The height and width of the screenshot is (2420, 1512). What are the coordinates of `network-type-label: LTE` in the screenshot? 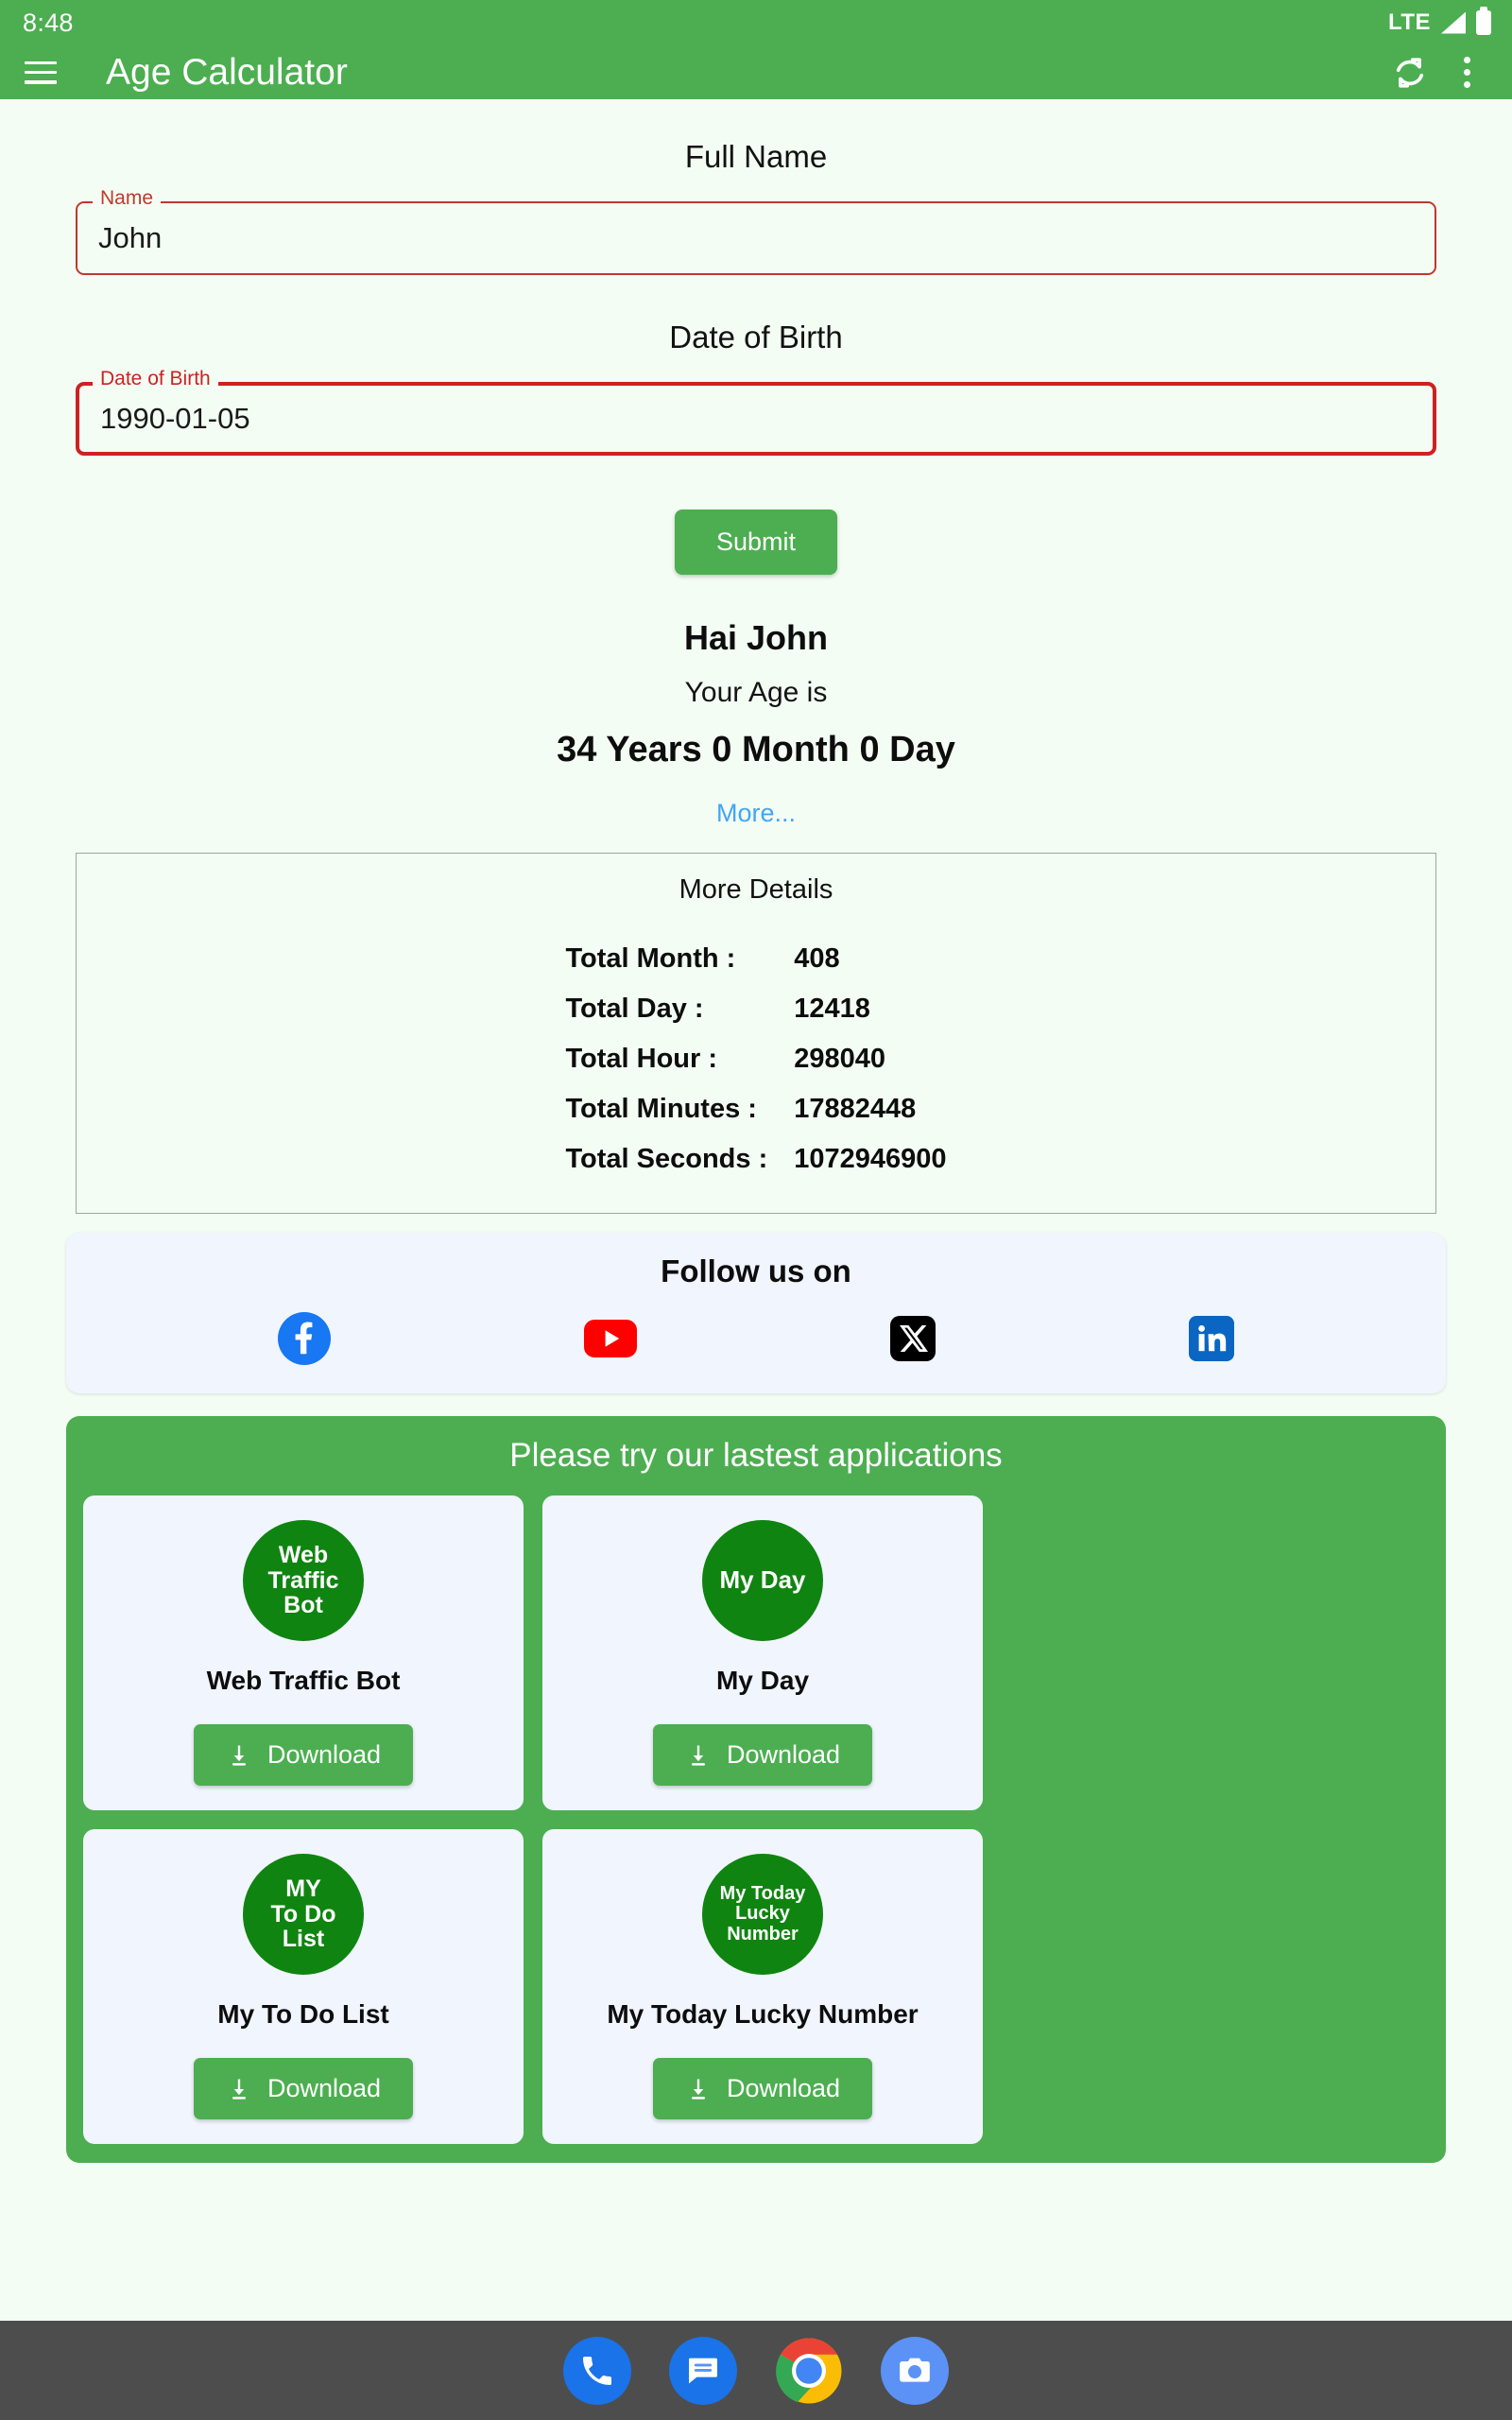 It's located at (1409, 22).